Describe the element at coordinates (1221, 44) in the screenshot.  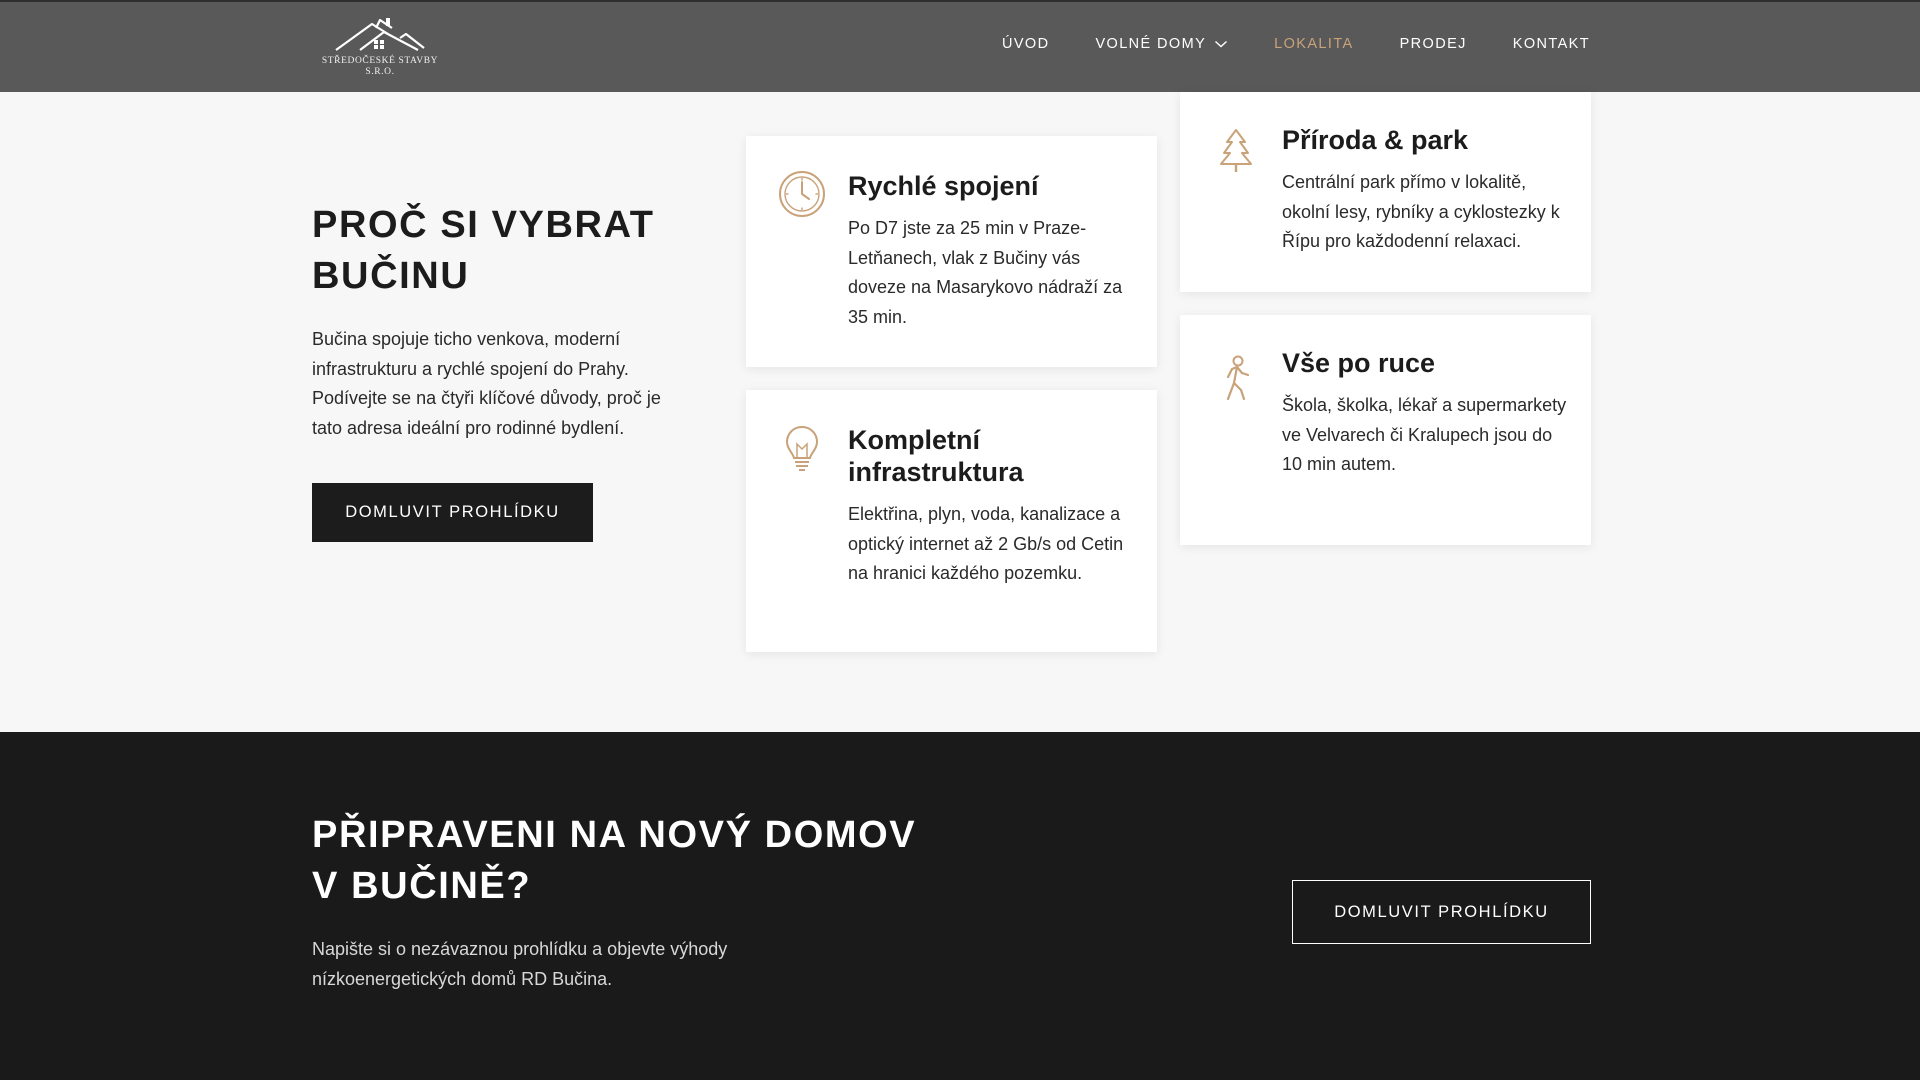
I see `chevron-down-icon` at that location.